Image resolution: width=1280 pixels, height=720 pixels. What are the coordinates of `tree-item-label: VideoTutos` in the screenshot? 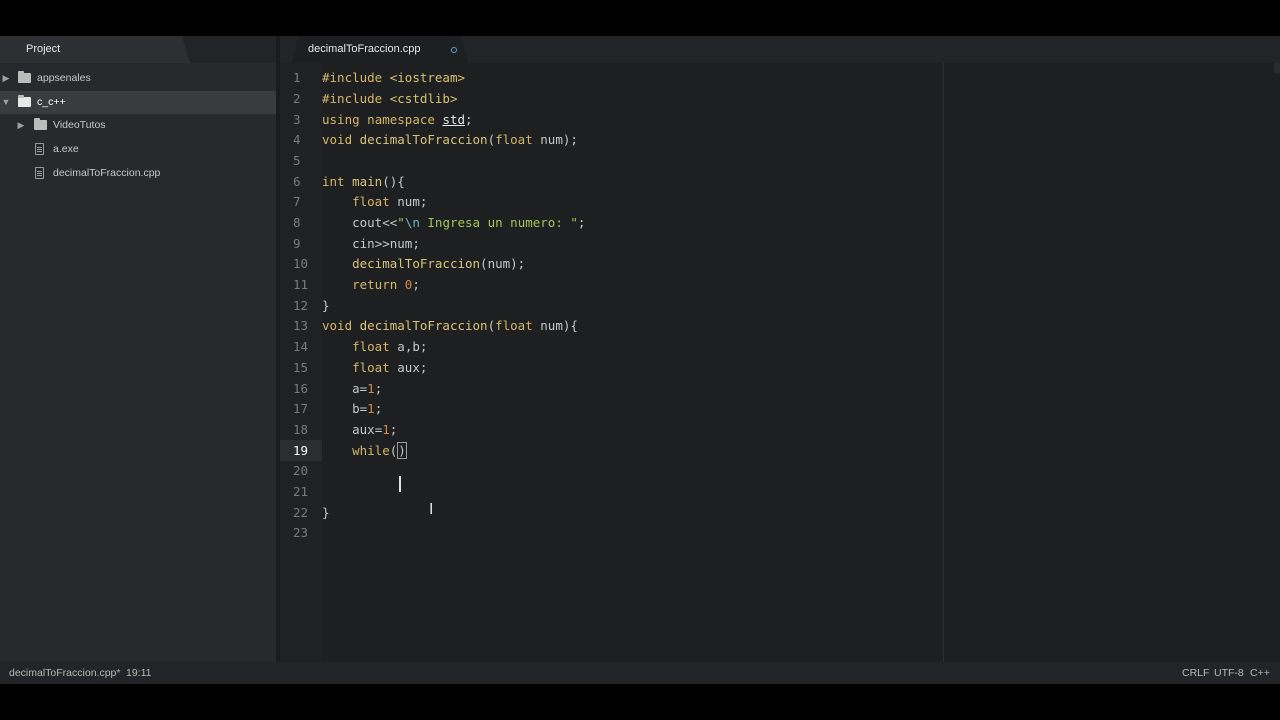 It's located at (79, 125).